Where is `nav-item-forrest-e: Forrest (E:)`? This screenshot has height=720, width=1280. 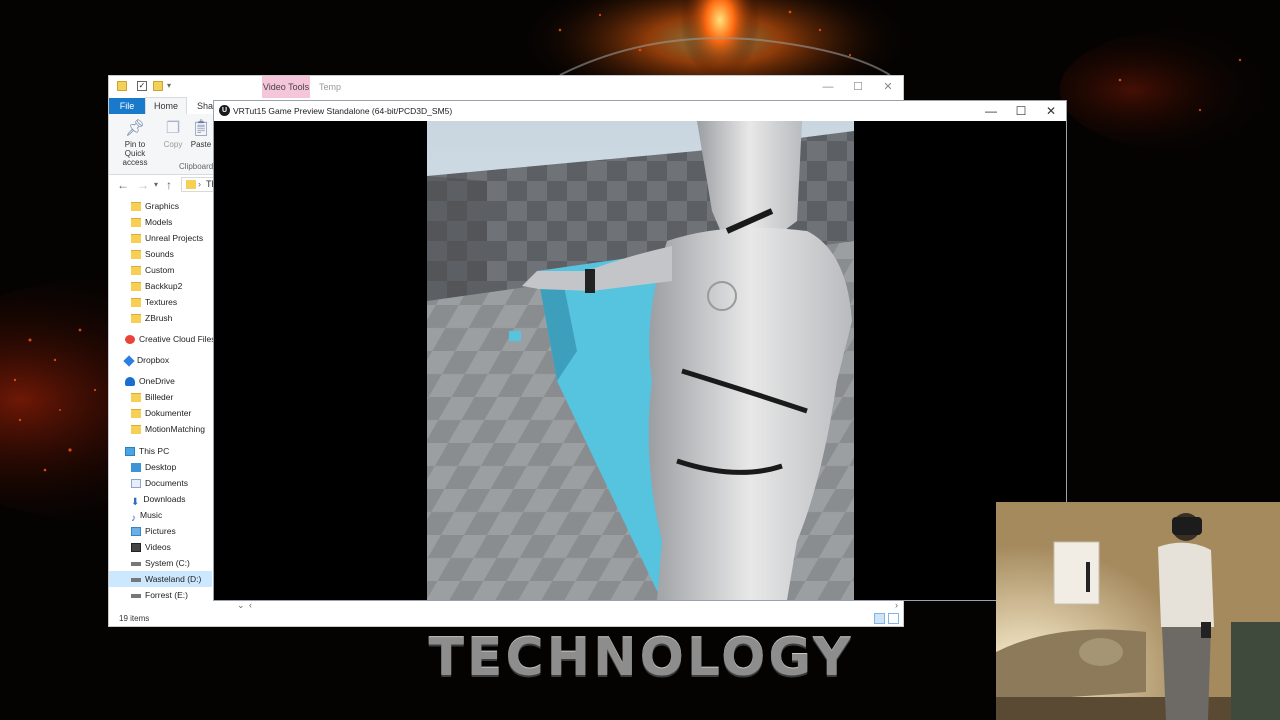
nav-item-forrest-e: Forrest (E:) is located at coordinates (159, 595).